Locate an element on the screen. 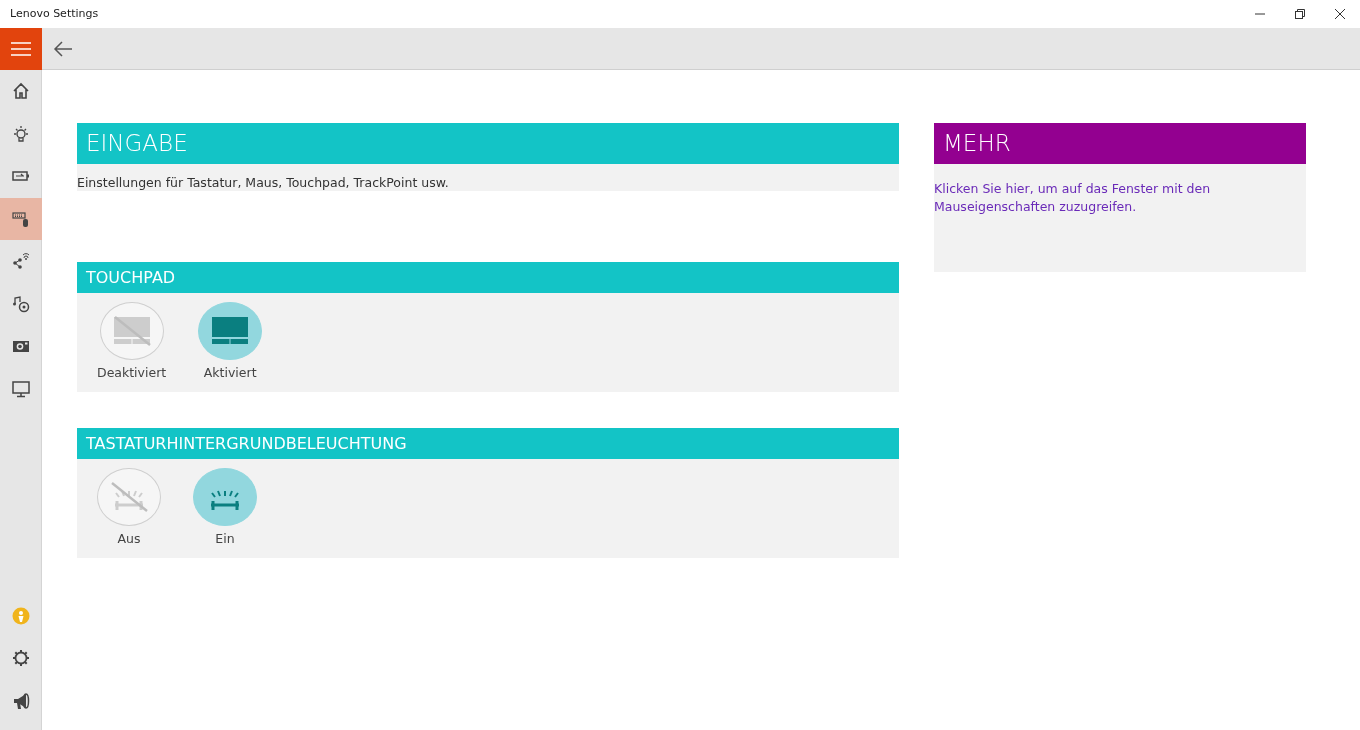 This screenshot has width=1360, height=730. sidebar-item is located at coordinates (21, 218).